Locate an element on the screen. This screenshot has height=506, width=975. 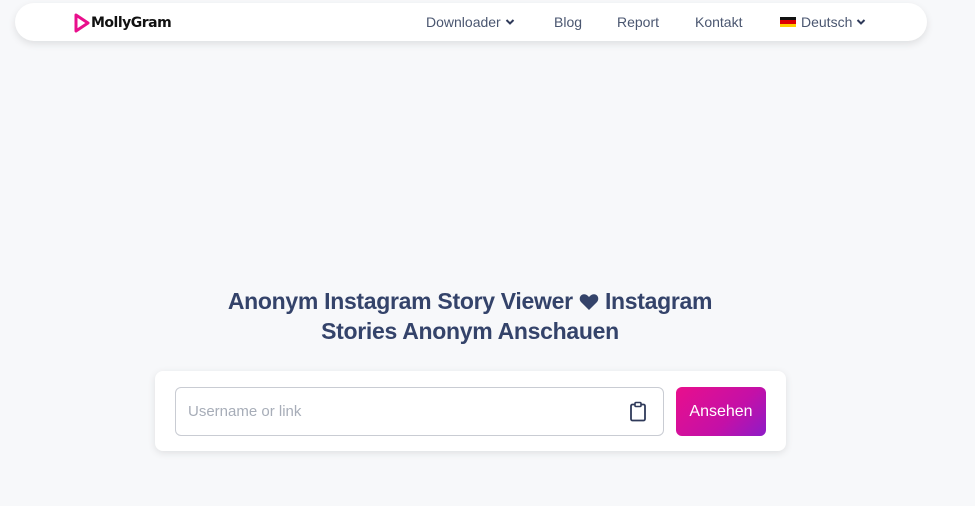
nav-item-blog: Blog is located at coordinates (568, 22).